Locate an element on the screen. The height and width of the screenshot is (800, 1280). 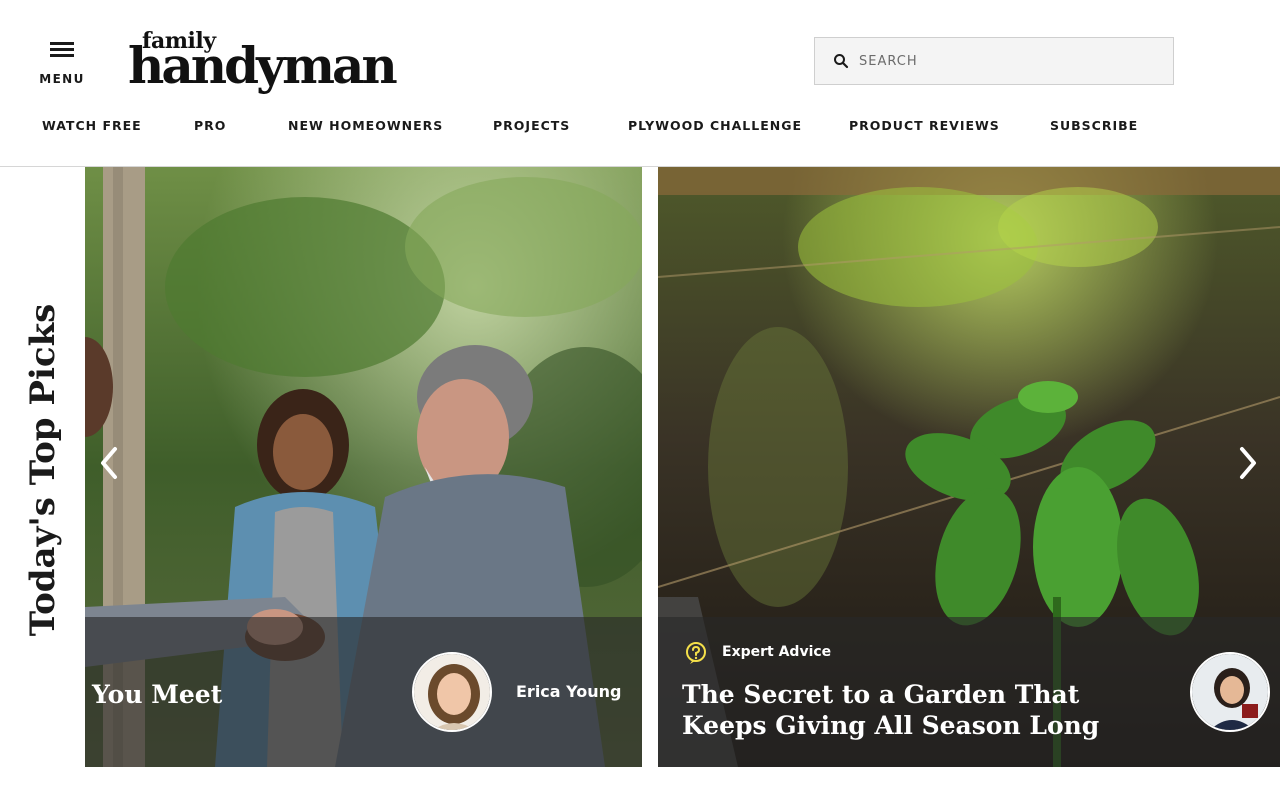
card-title: You Meet is located at coordinates (157, 694).